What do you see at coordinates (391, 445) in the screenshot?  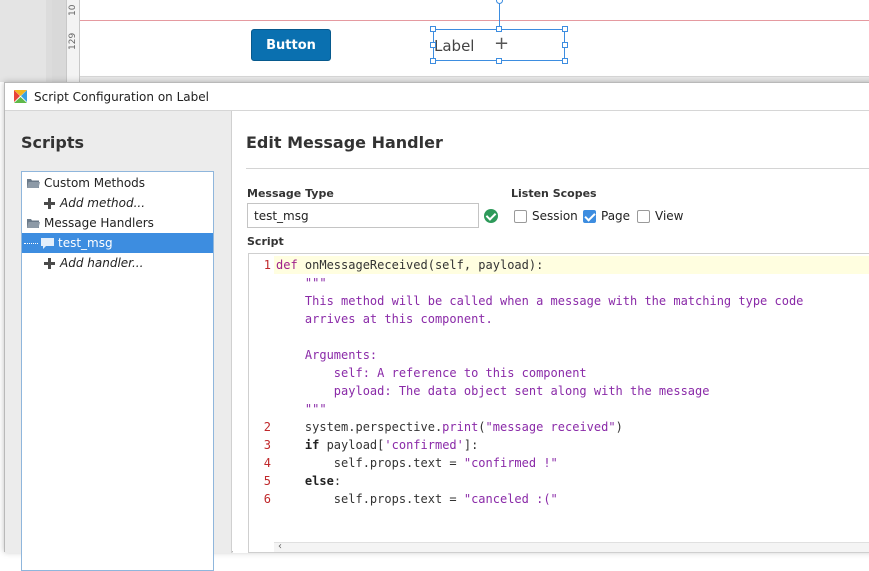 I see `code-line: if payload['confirmed']:` at bounding box center [391, 445].